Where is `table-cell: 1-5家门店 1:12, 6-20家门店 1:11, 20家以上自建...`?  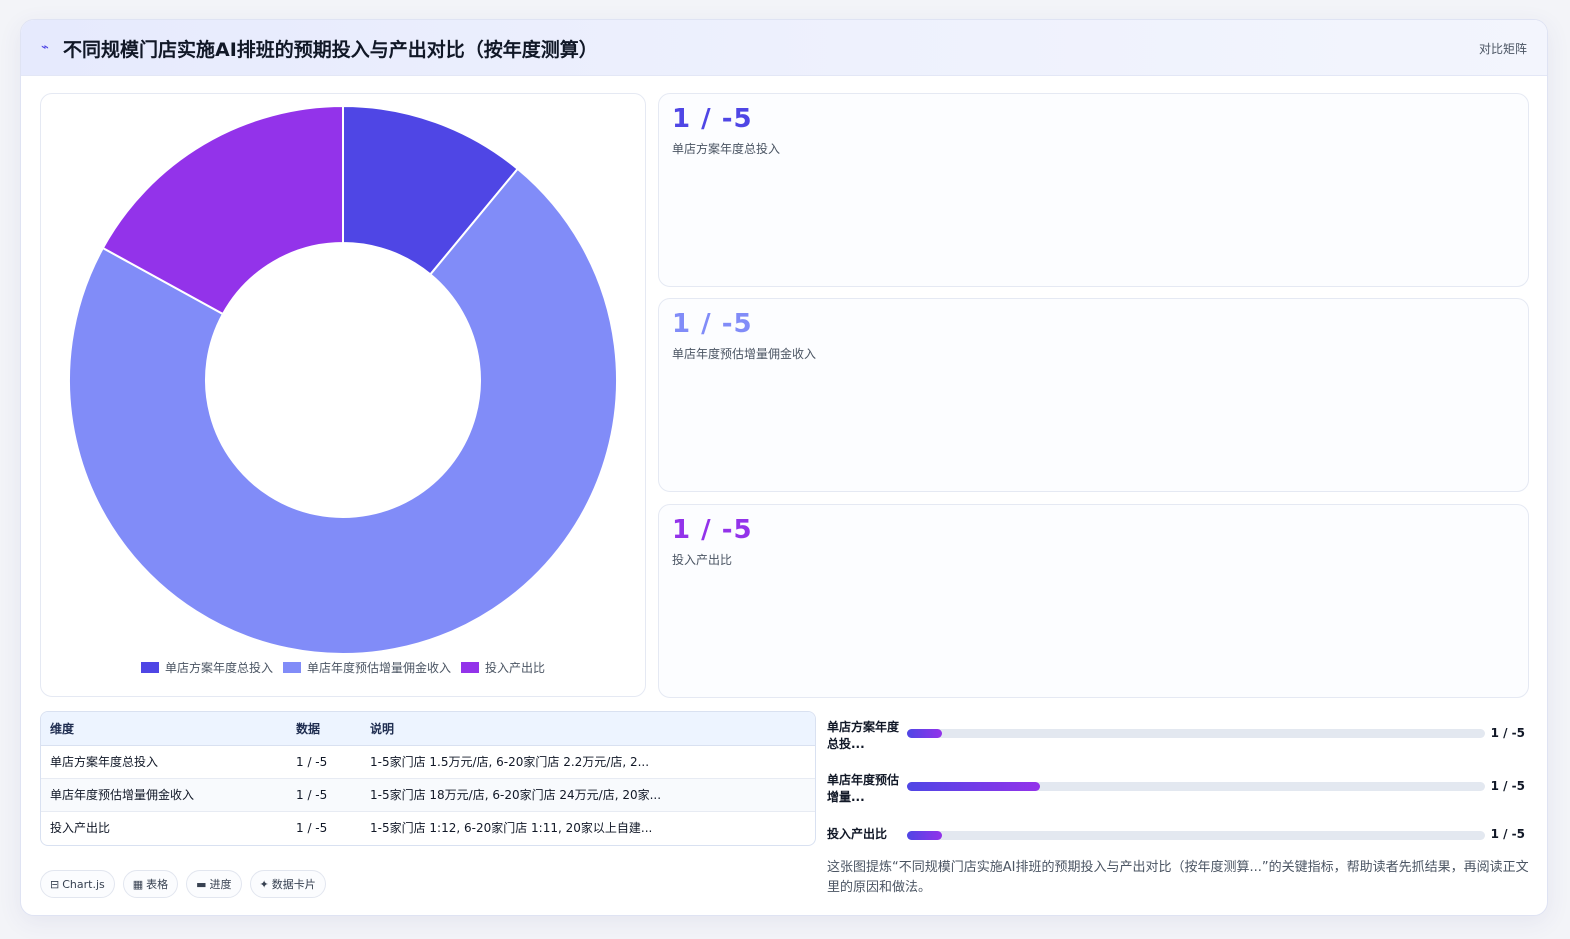 table-cell: 1-5家门店 1:12, 6-20家门店 1:11, 20家以上自建... is located at coordinates (511, 828).